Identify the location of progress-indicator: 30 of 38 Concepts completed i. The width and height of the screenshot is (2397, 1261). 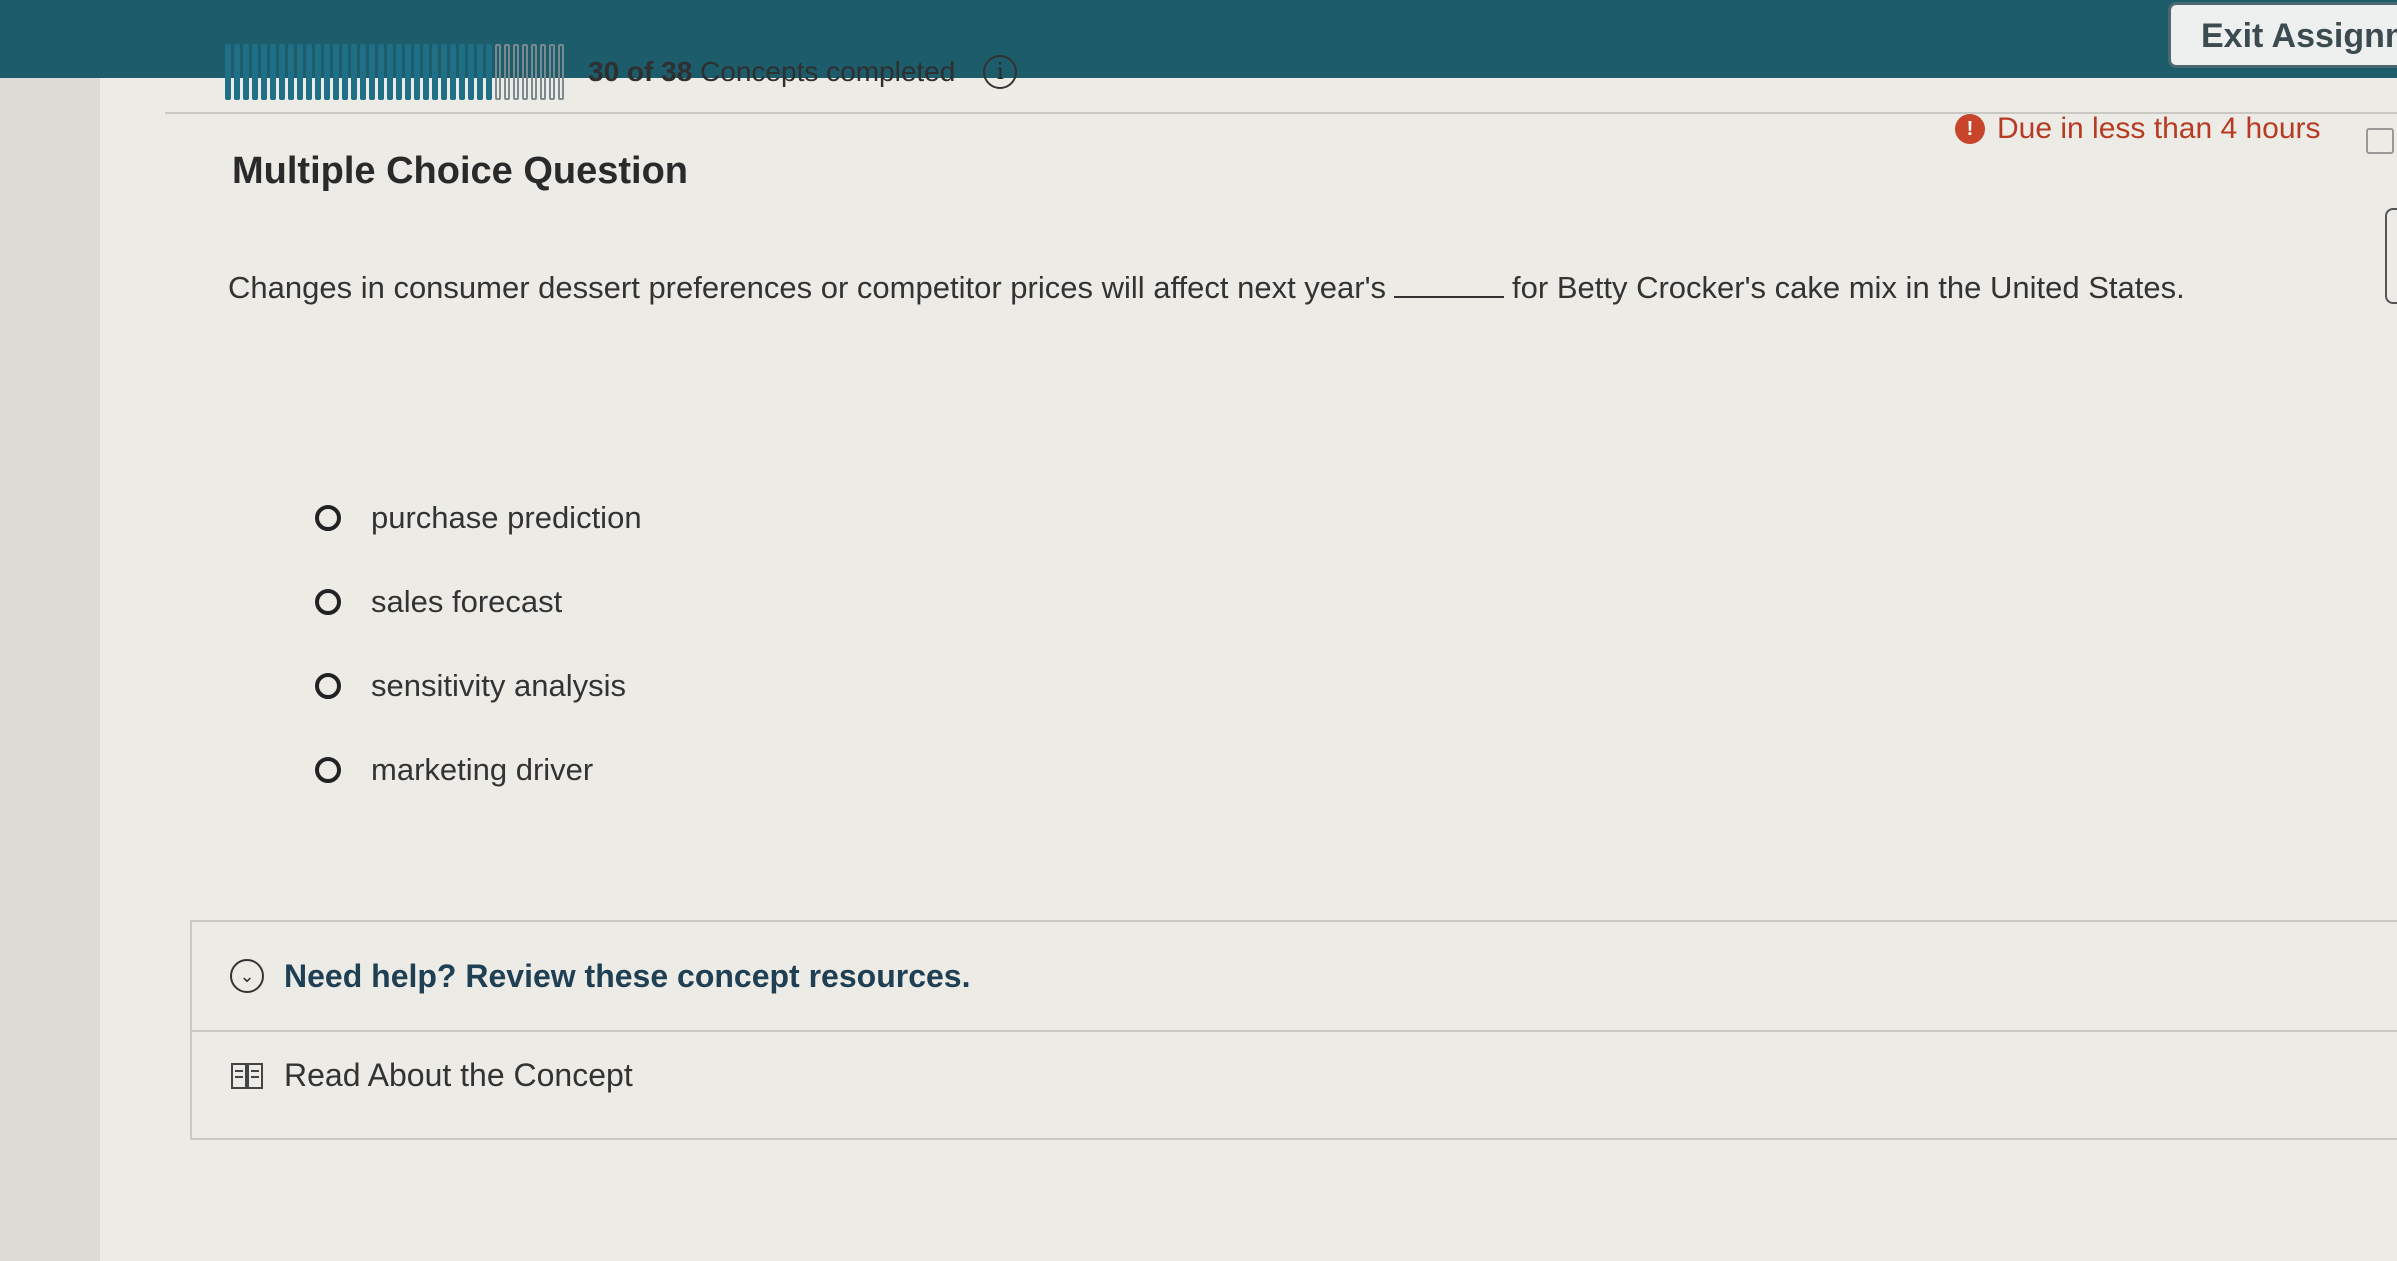
(621, 72).